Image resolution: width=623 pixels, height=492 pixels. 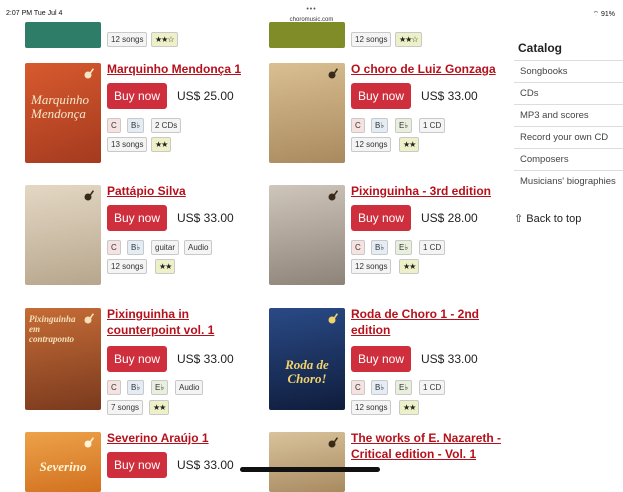 I want to click on cover-title: Marquinho Mendonça, so click(x=60, y=106).